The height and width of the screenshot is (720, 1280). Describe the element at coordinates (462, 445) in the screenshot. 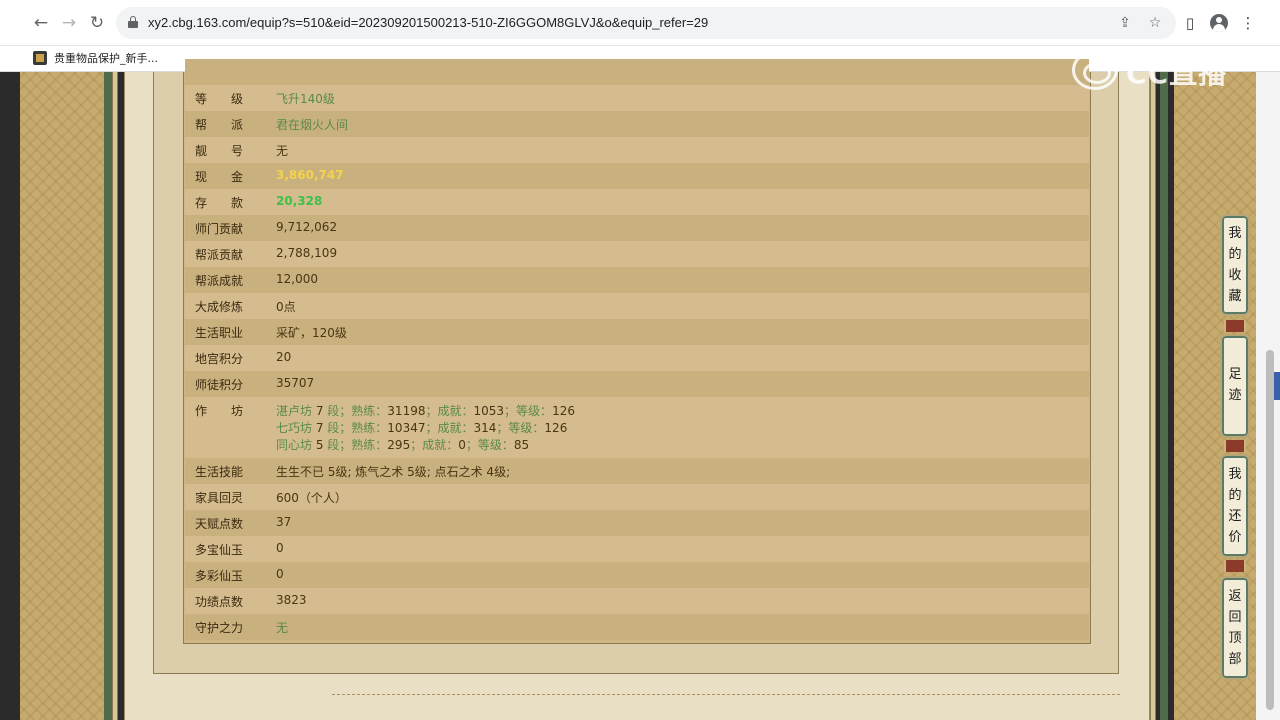

I see `workshop-number: 0` at that location.